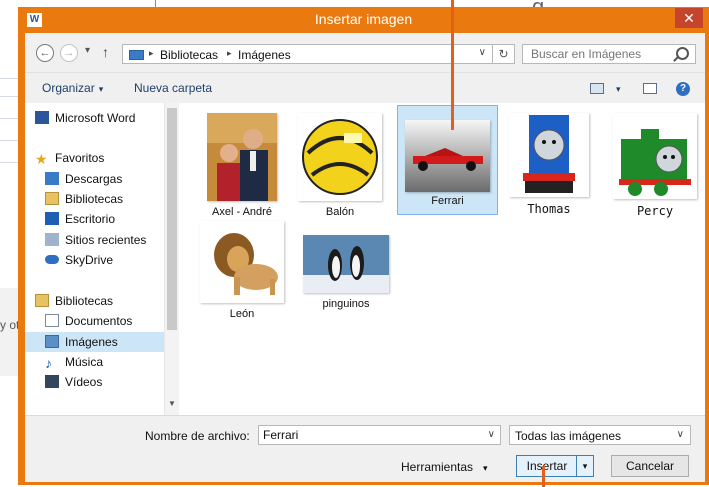 The image size is (709, 487). I want to click on sidebar-item-videos: Vídeos, so click(73, 382).